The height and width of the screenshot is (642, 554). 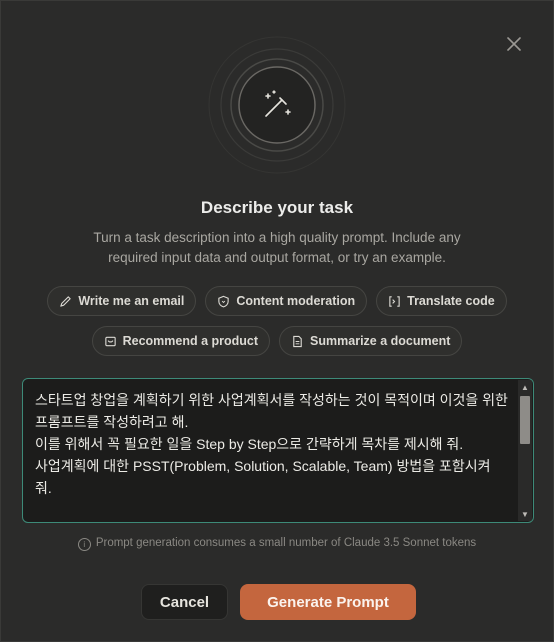 I want to click on scroll-down-arrow-icon: ▼, so click(x=525, y=514).